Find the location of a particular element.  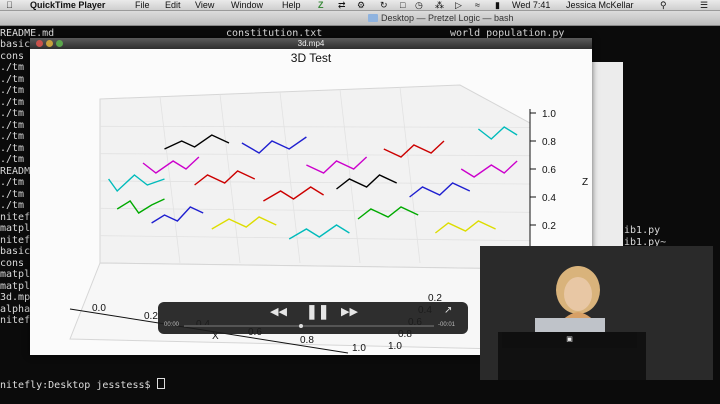

video-controls: ◀◀ ❚❚ ▶▶ ↗ 00:00 -00:01 is located at coordinates (313, 318).